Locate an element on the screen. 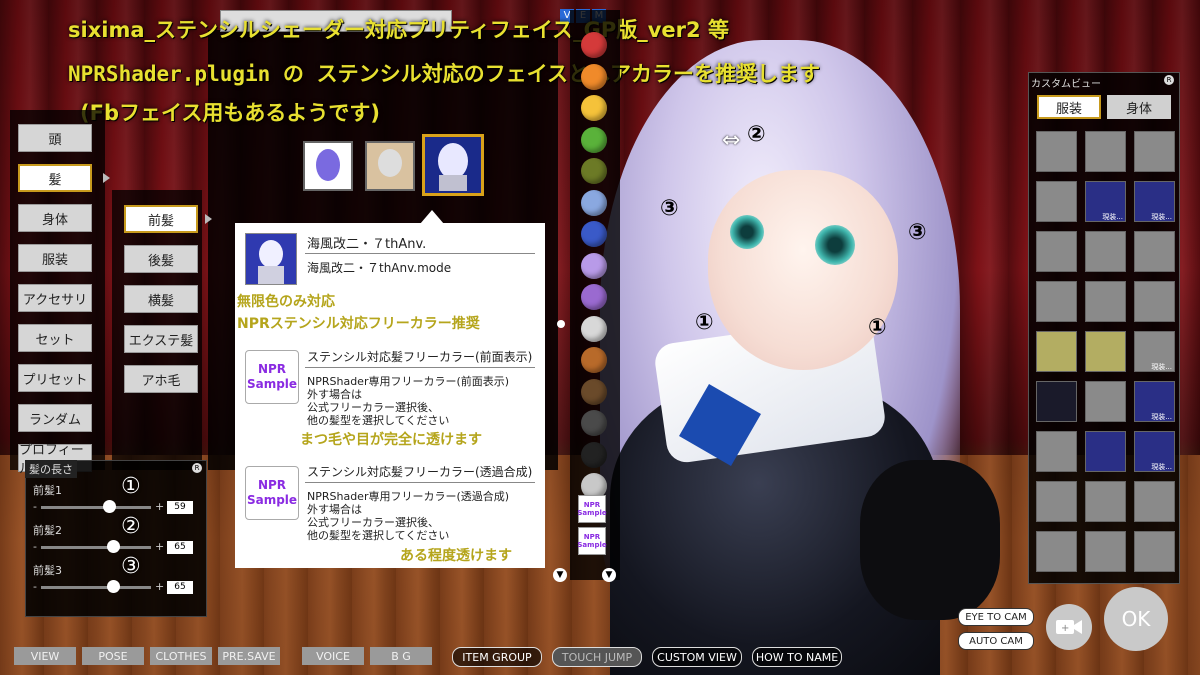 The height and width of the screenshot is (675, 1200). auto-cam-button: AUTO CAM is located at coordinates (996, 641).